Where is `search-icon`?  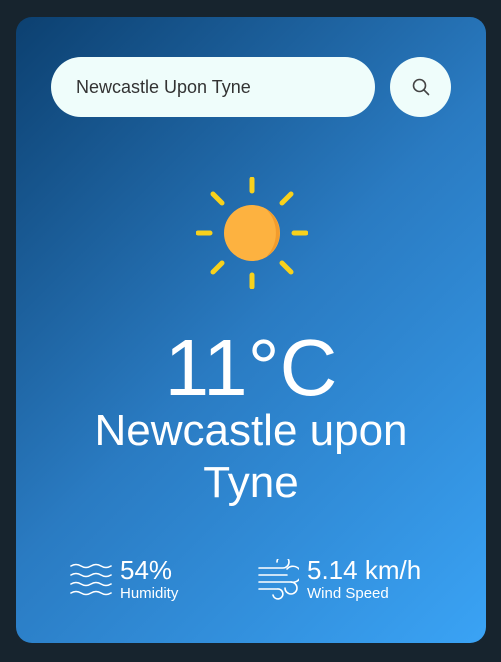
search-icon is located at coordinates (420, 87).